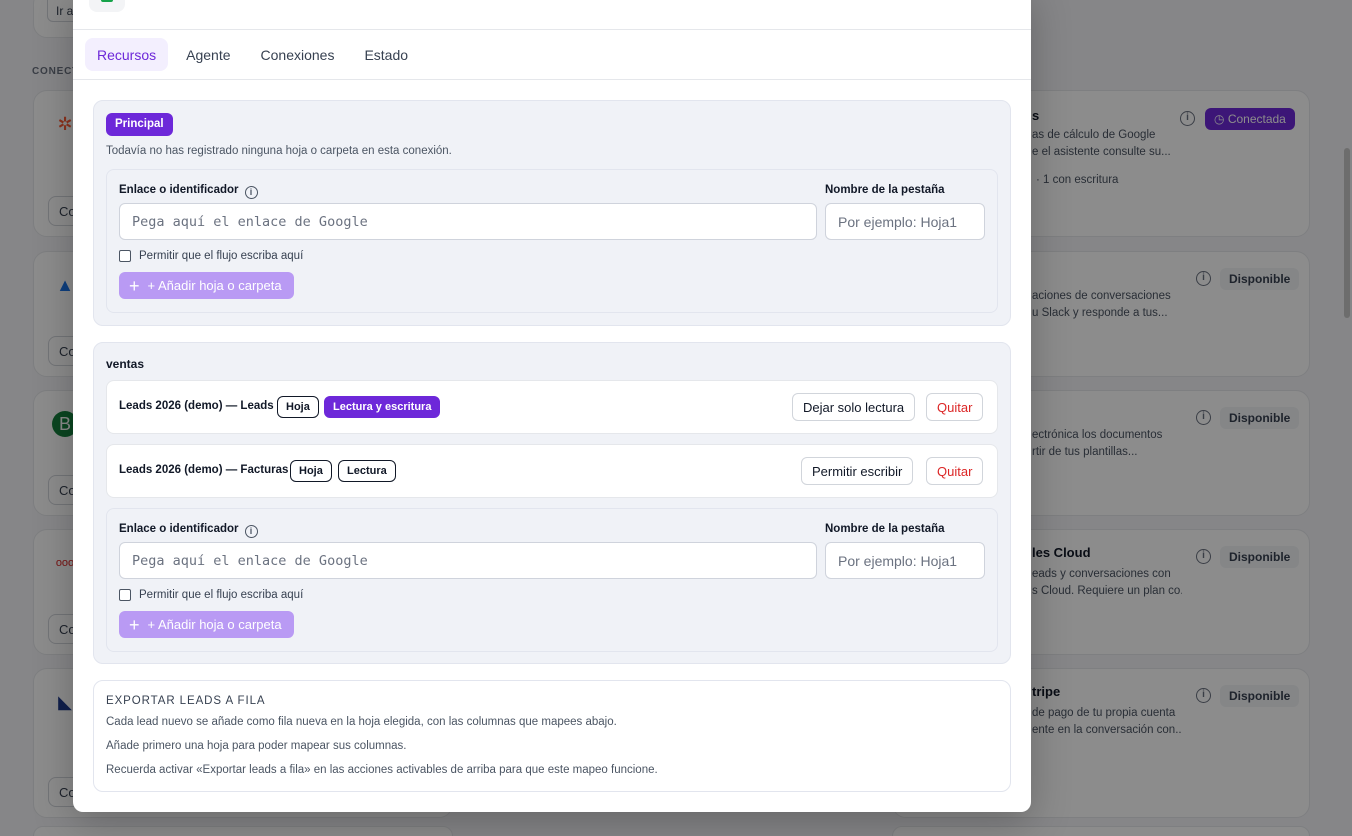 The image size is (1352, 836). What do you see at coordinates (857, 471) in the screenshot?
I see `allow-write-button: Permitir escribir` at bounding box center [857, 471].